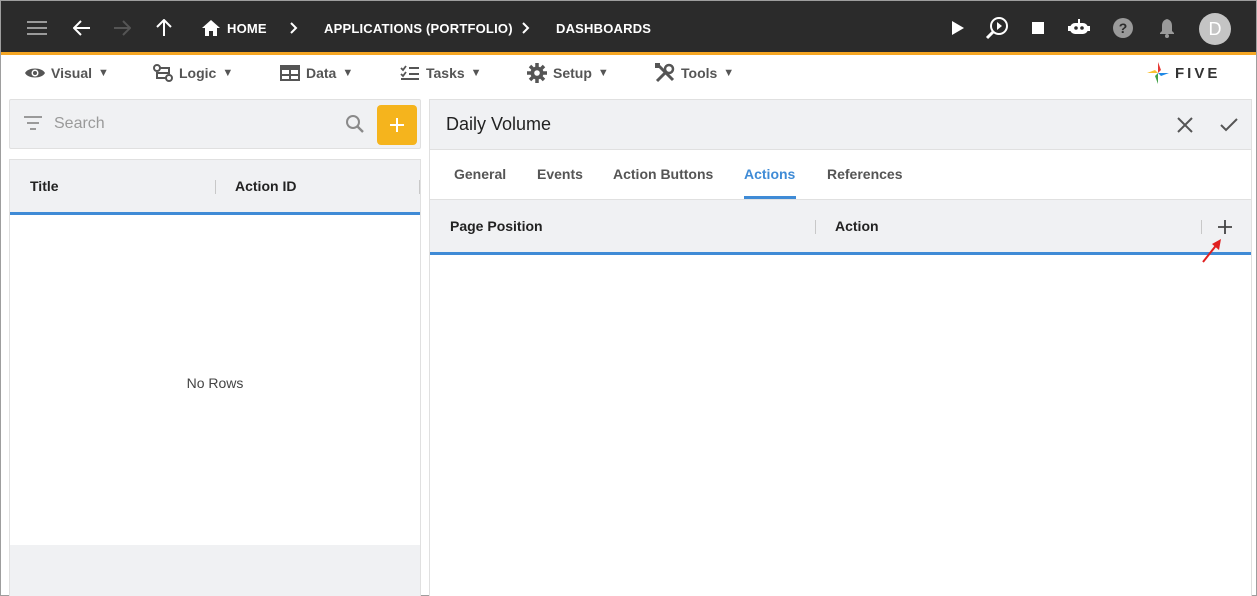  Describe the element at coordinates (418, 28) in the screenshot. I see `breadcrumb-applications: APPLICATIONS (PORTFOLIO)` at that location.